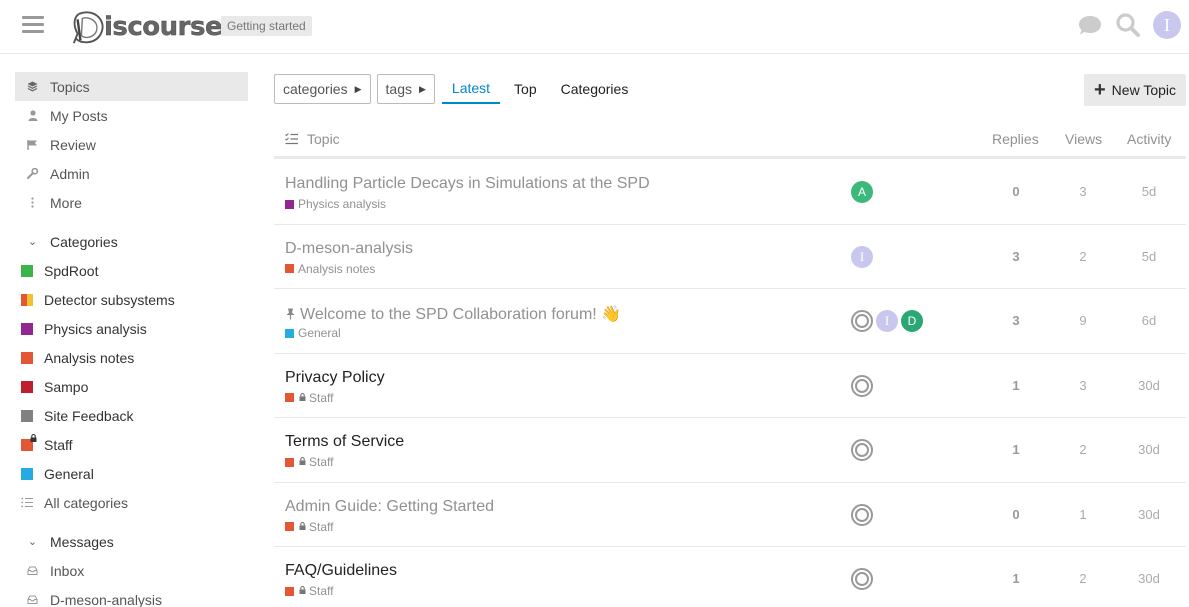 The width and height of the screenshot is (1189, 607). What do you see at coordinates (32, 173) in the screenshot?
I see `wrench-icon` at bounding box center [32, 173].